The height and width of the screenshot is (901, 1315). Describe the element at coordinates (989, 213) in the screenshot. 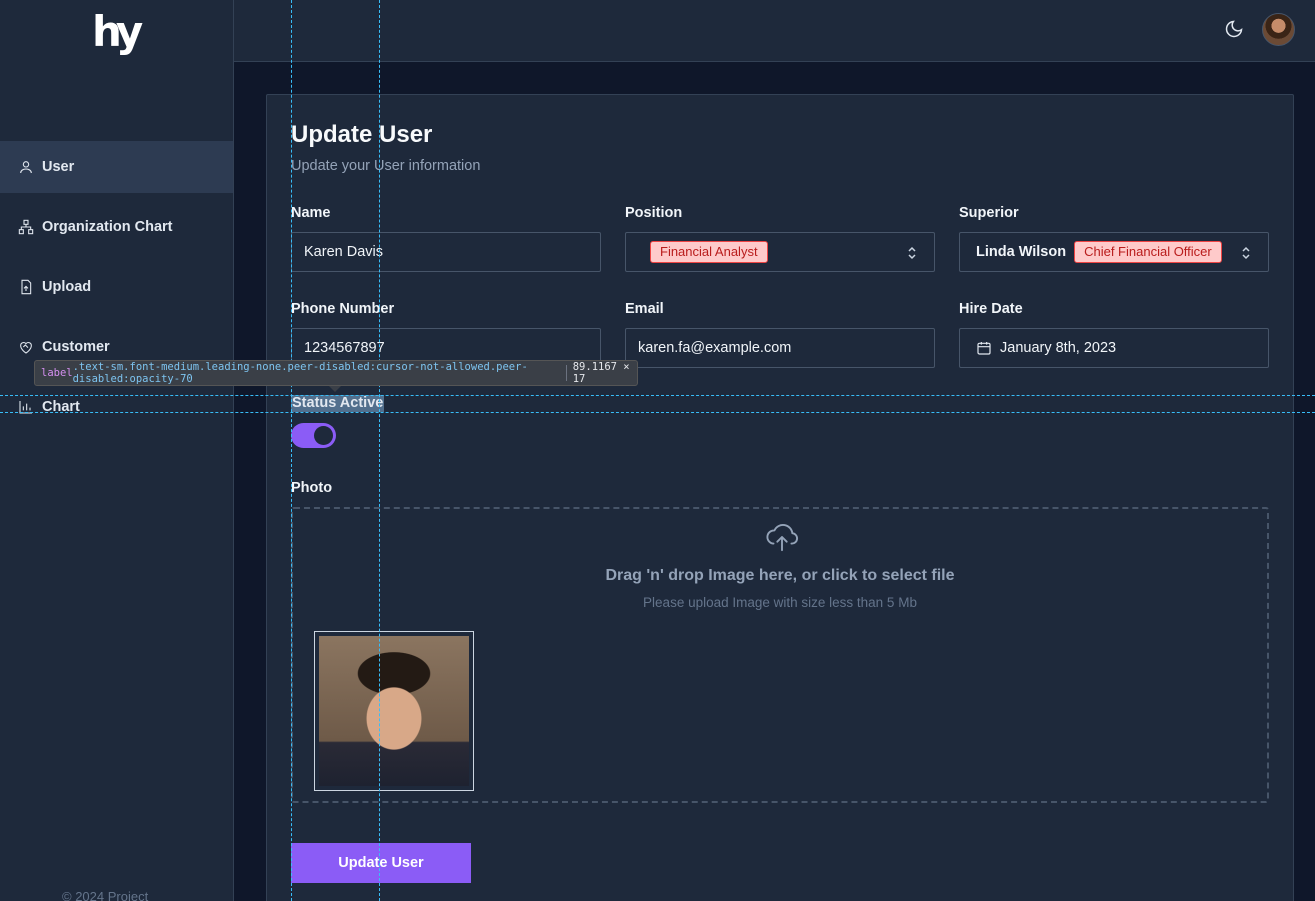

I see `superior-label: Superior` at that location.